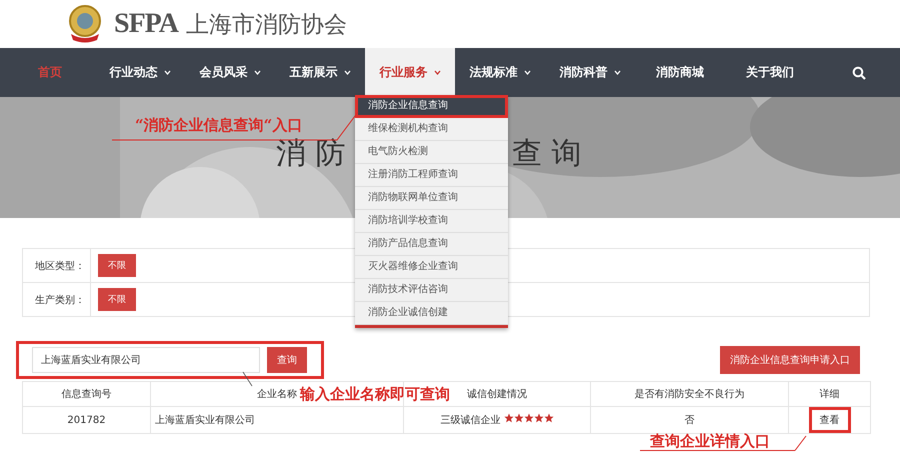 The width and height of the screenshot is (900, 452). What do you see at coordinates (710, 441) in the screenshot?
I see `annotation-text: 查询企业详情入口` at bounding box center [710, 441].